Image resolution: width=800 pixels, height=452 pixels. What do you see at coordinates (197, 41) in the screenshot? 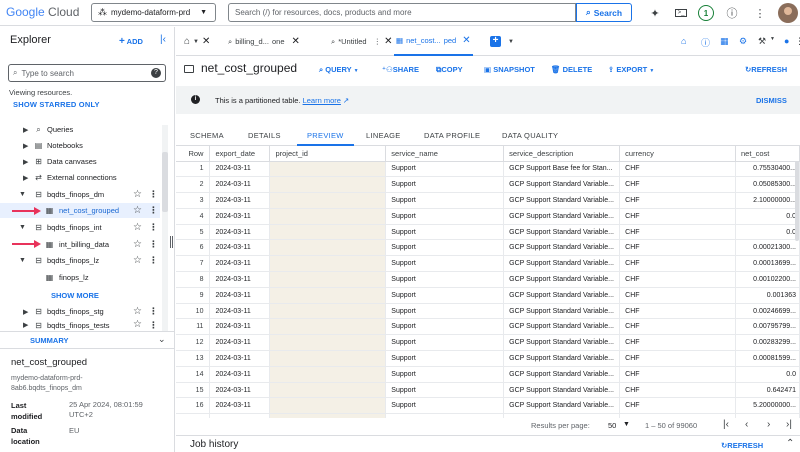
I see `tab-home: ⌂ ▼ ✕` at bounding box center [197, 41].